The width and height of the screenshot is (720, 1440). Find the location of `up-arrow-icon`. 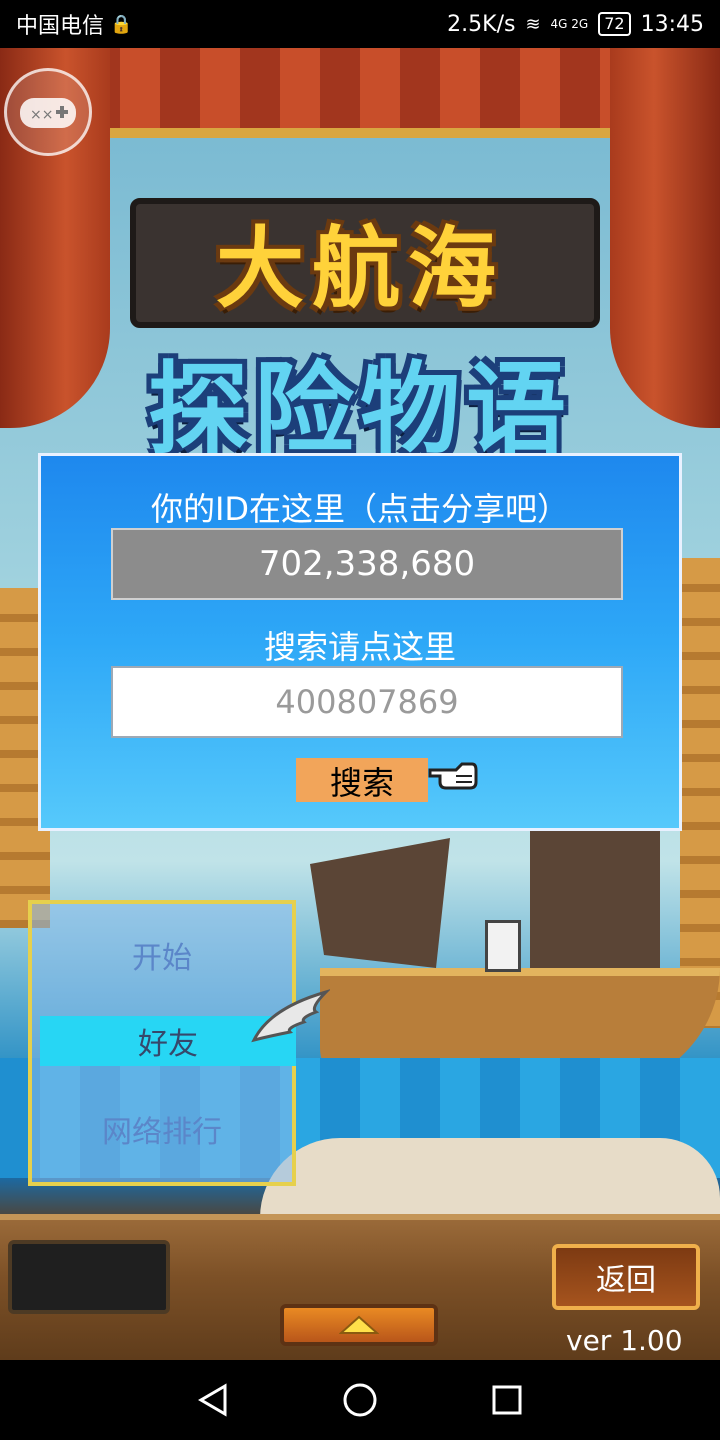

up-arrow-icon is located at coordinates (359, 1324).